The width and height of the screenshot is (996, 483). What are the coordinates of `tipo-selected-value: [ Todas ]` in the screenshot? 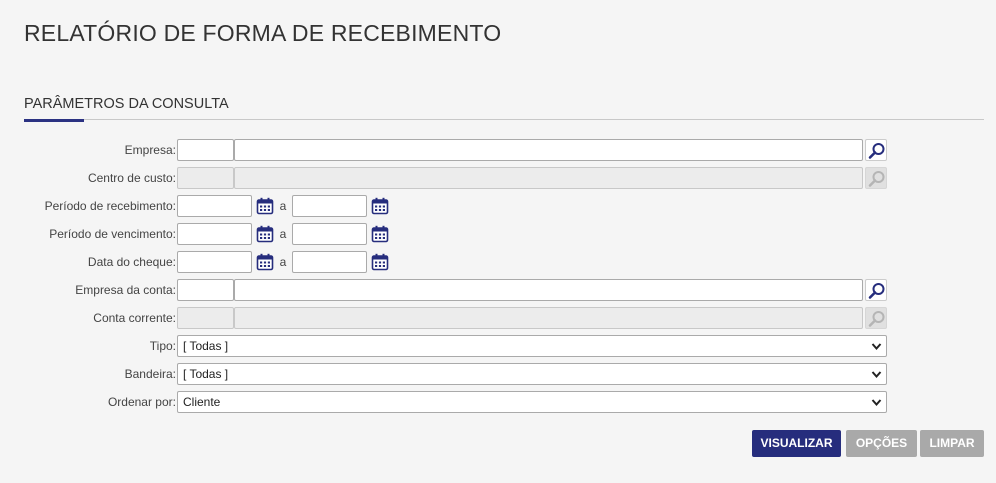 It's located at (206, 346).